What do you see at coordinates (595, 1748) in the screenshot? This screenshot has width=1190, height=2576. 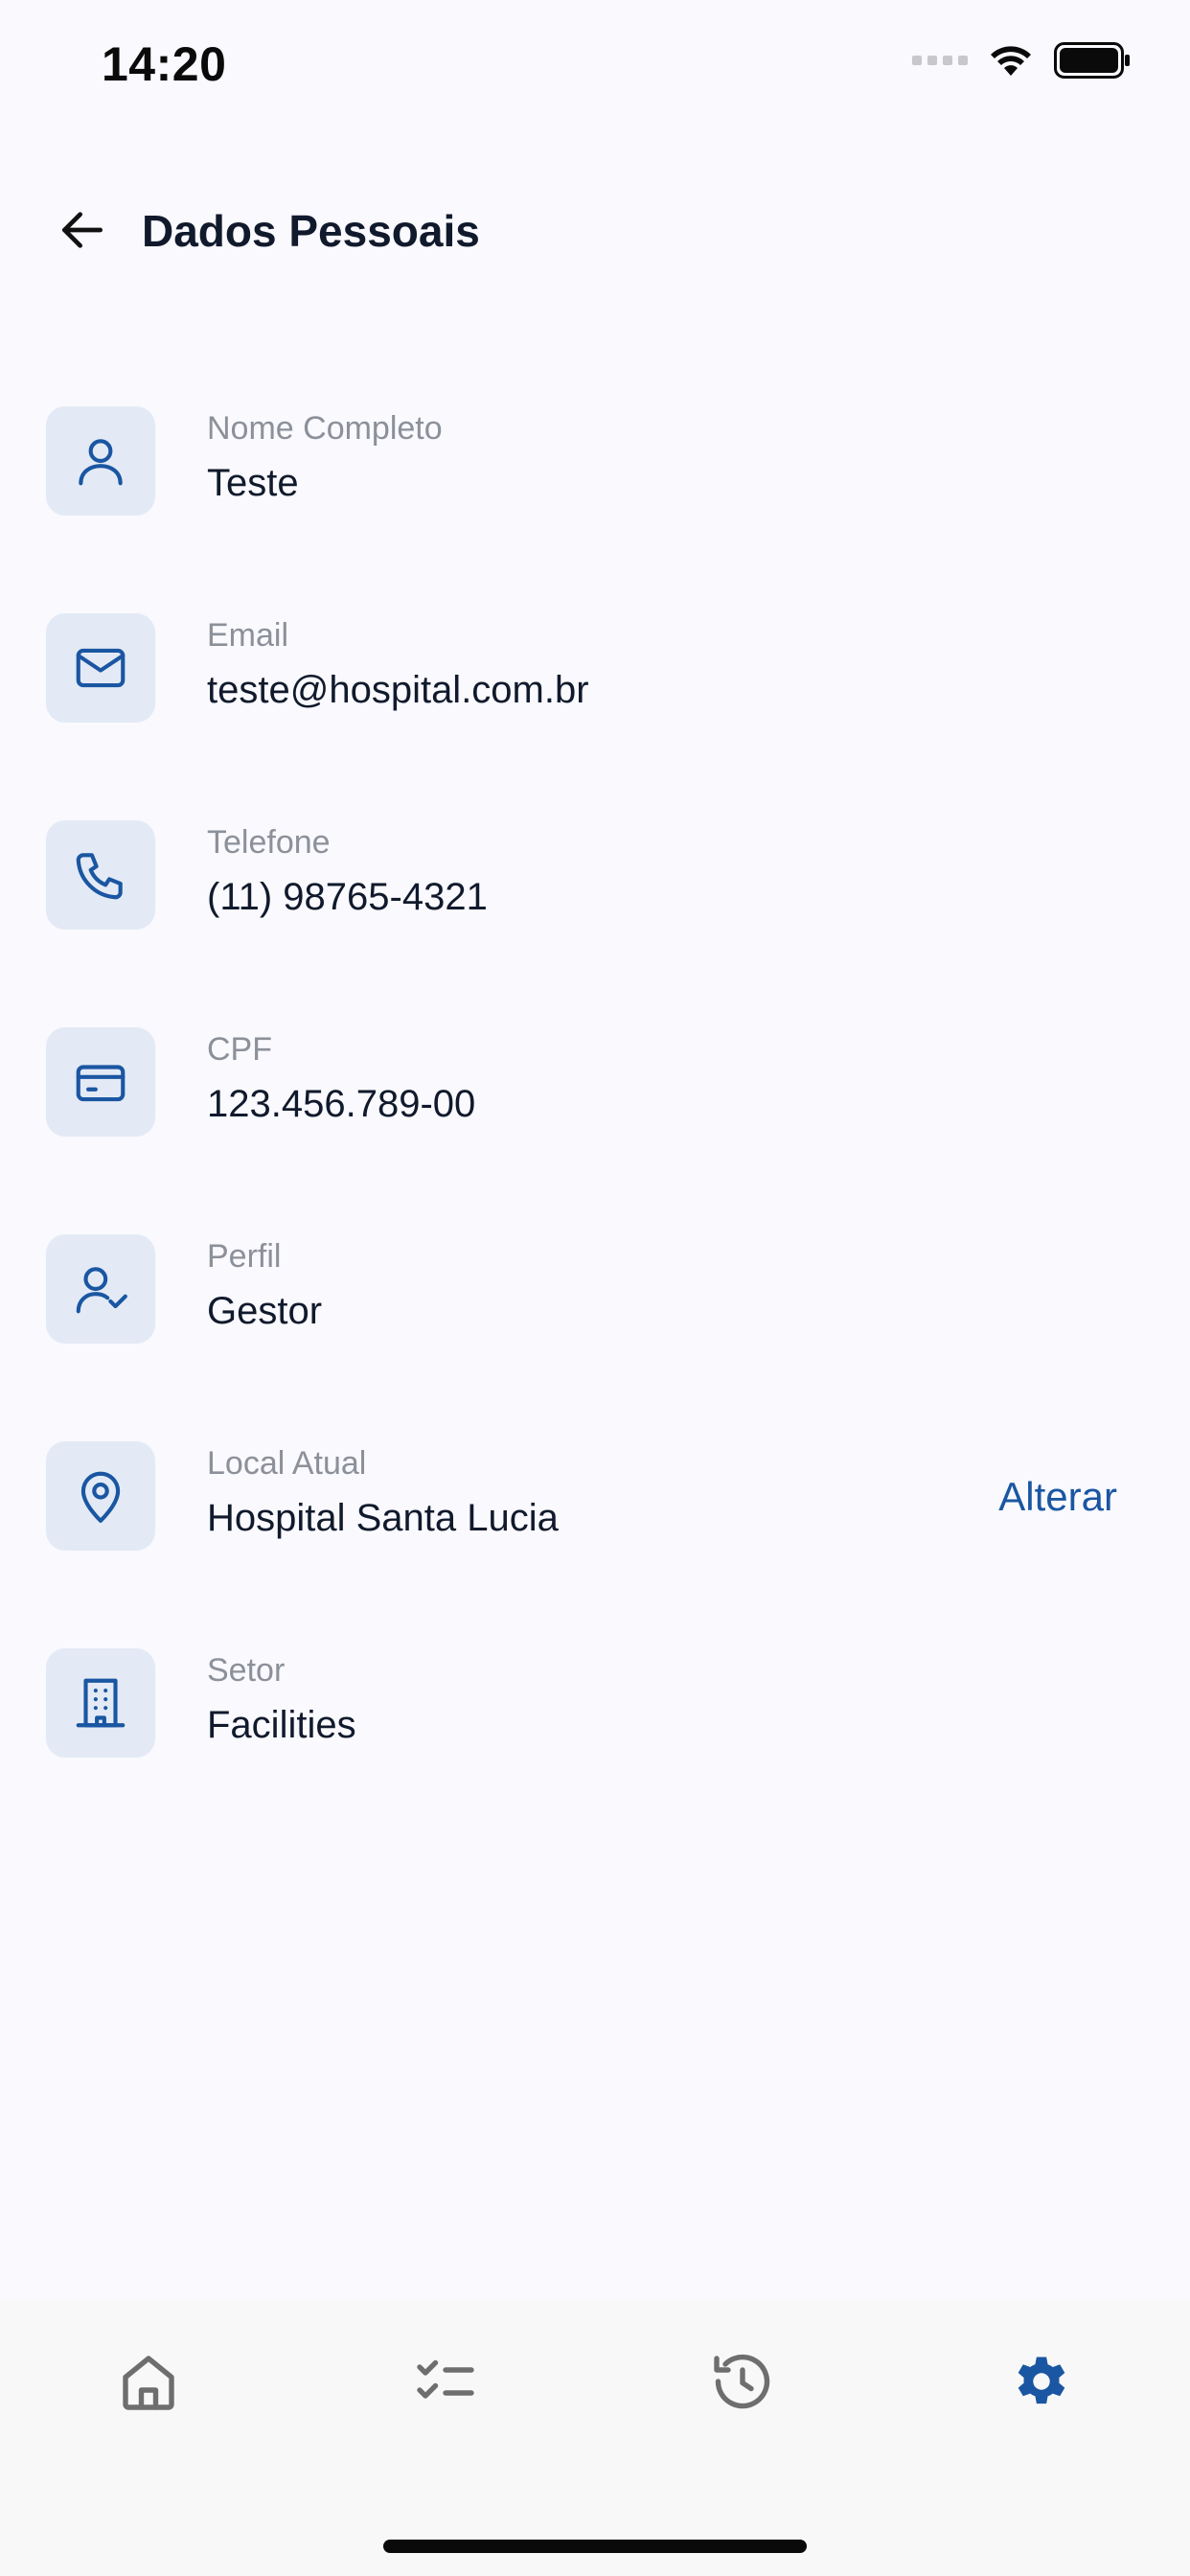 I see `field-row-sector: Setor Facilities` at bounding box center [595, 1748].